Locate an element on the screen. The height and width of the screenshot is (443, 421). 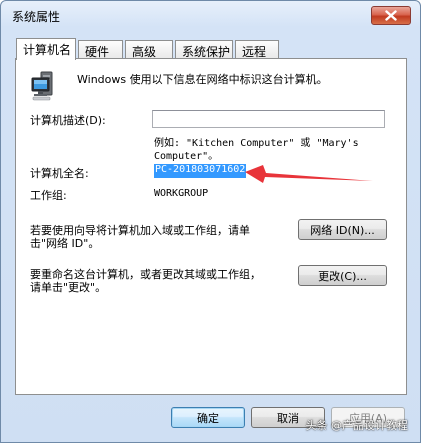
tab-label: 硬件 is located at coordinates (97, 52).